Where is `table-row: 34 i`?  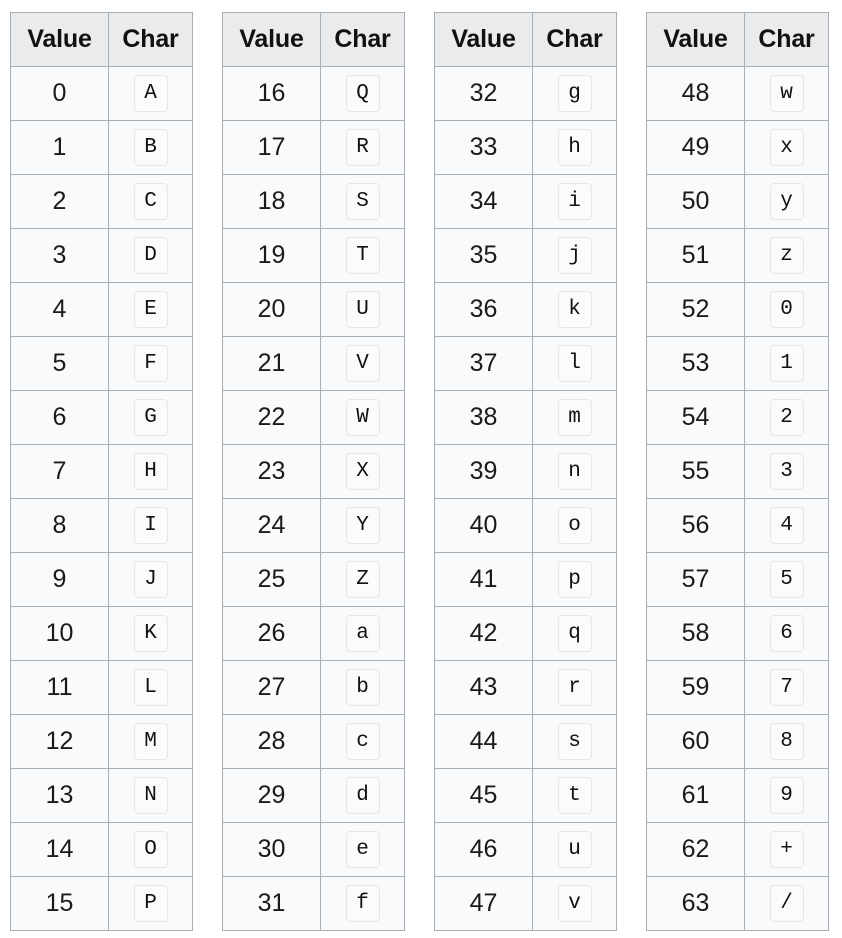
table-row: 34 i is located at coordinates (525, 201).